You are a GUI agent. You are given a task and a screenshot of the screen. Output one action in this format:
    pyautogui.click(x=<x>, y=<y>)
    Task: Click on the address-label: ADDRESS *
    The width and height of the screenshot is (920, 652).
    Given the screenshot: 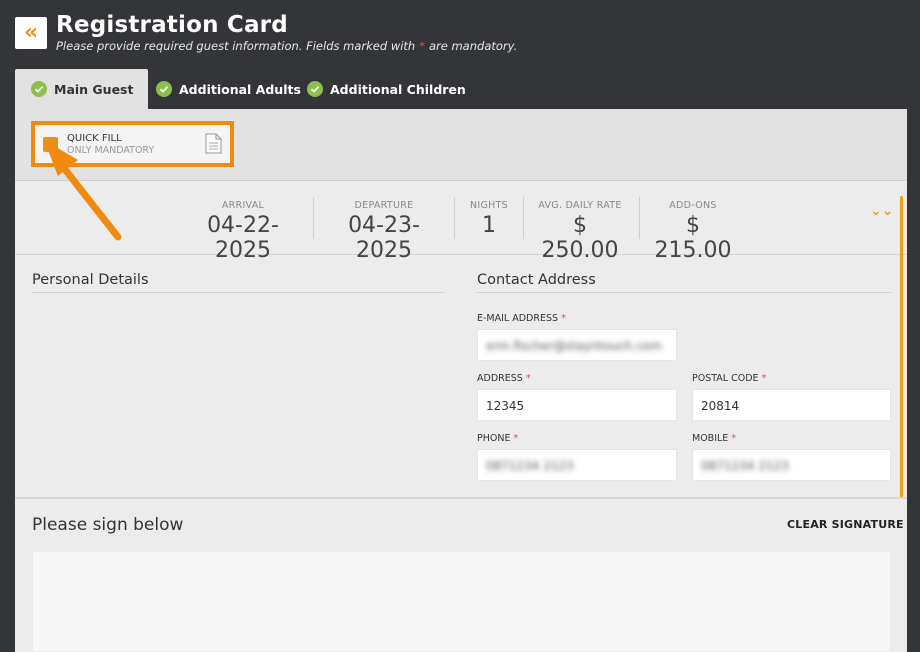 What is the action you would take?
    pyautogui.click(x=504, y=378)
    